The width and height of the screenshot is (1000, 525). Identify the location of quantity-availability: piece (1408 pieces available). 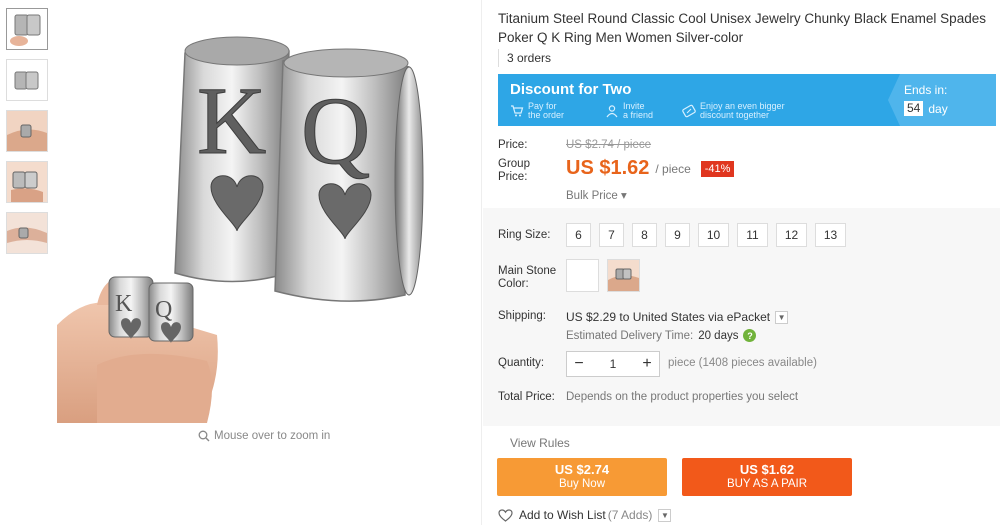
(742, 363).